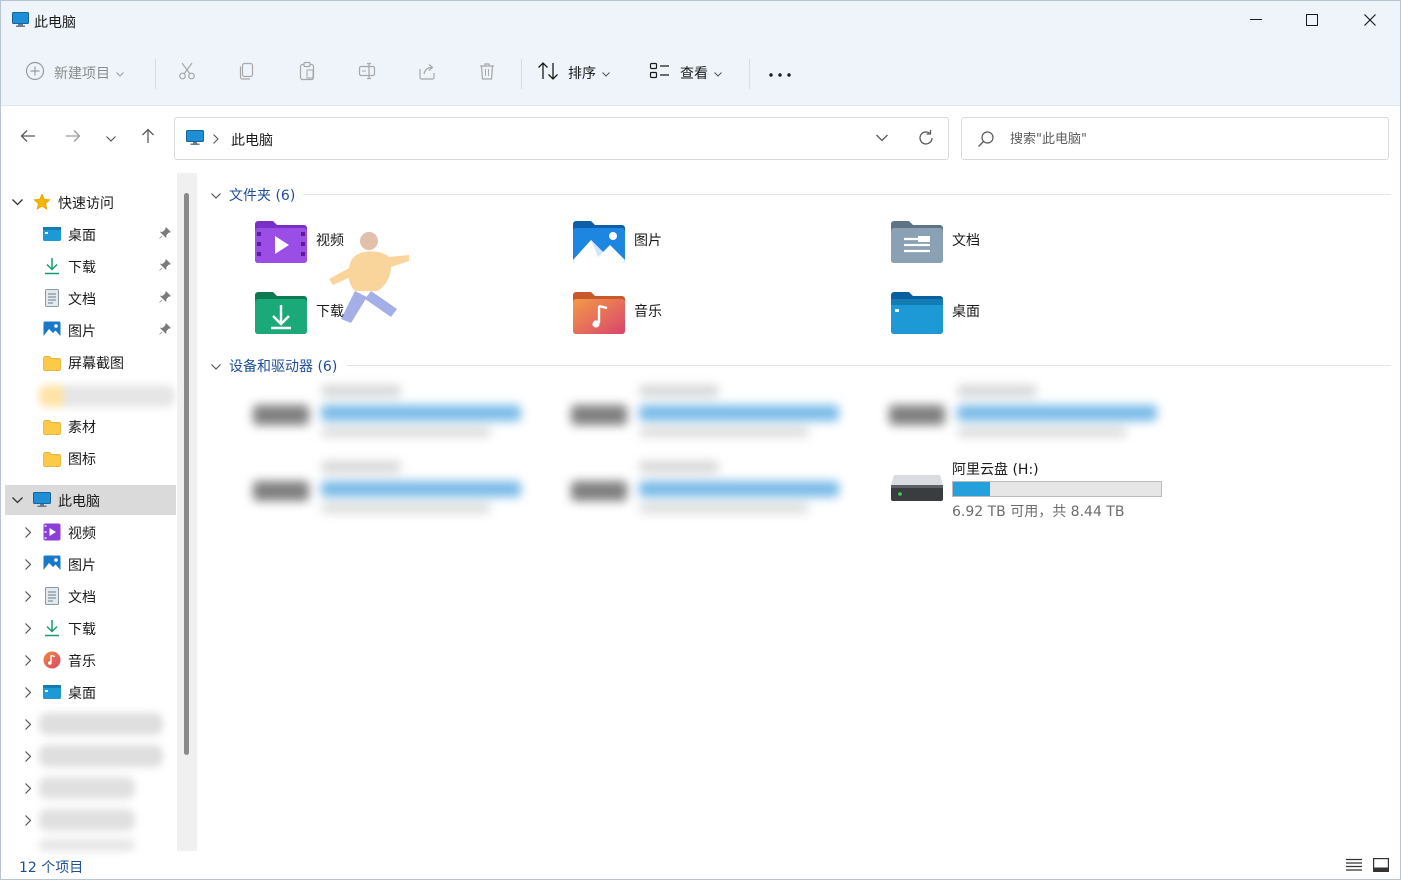 This screenshot has height=880, width=1401. I want to click on drive-usage-bar, so click(1057, 489).